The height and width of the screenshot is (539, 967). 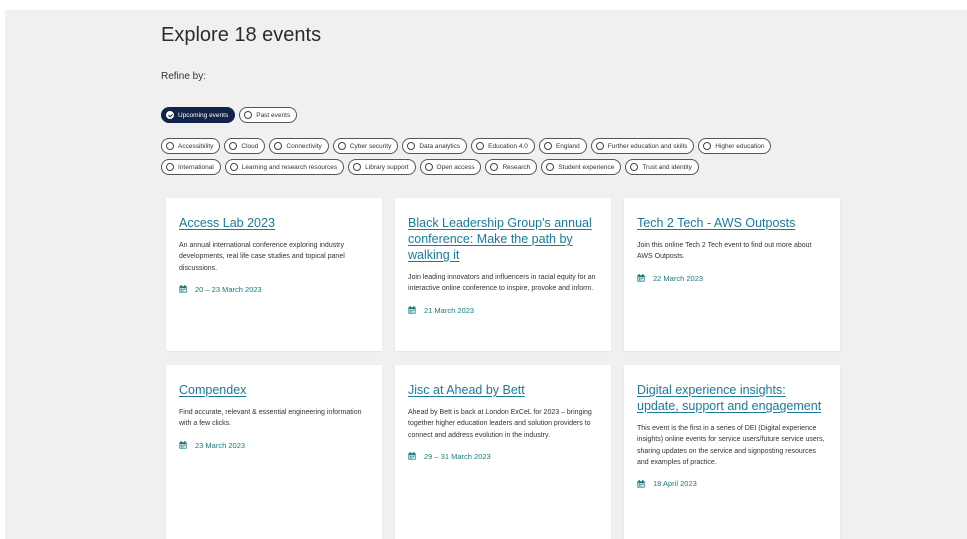 What do you see at coordinates (647, 146) in the screenshot?
I see `filter-chip-label: Further education and skills` at bounding box center [647, 146].